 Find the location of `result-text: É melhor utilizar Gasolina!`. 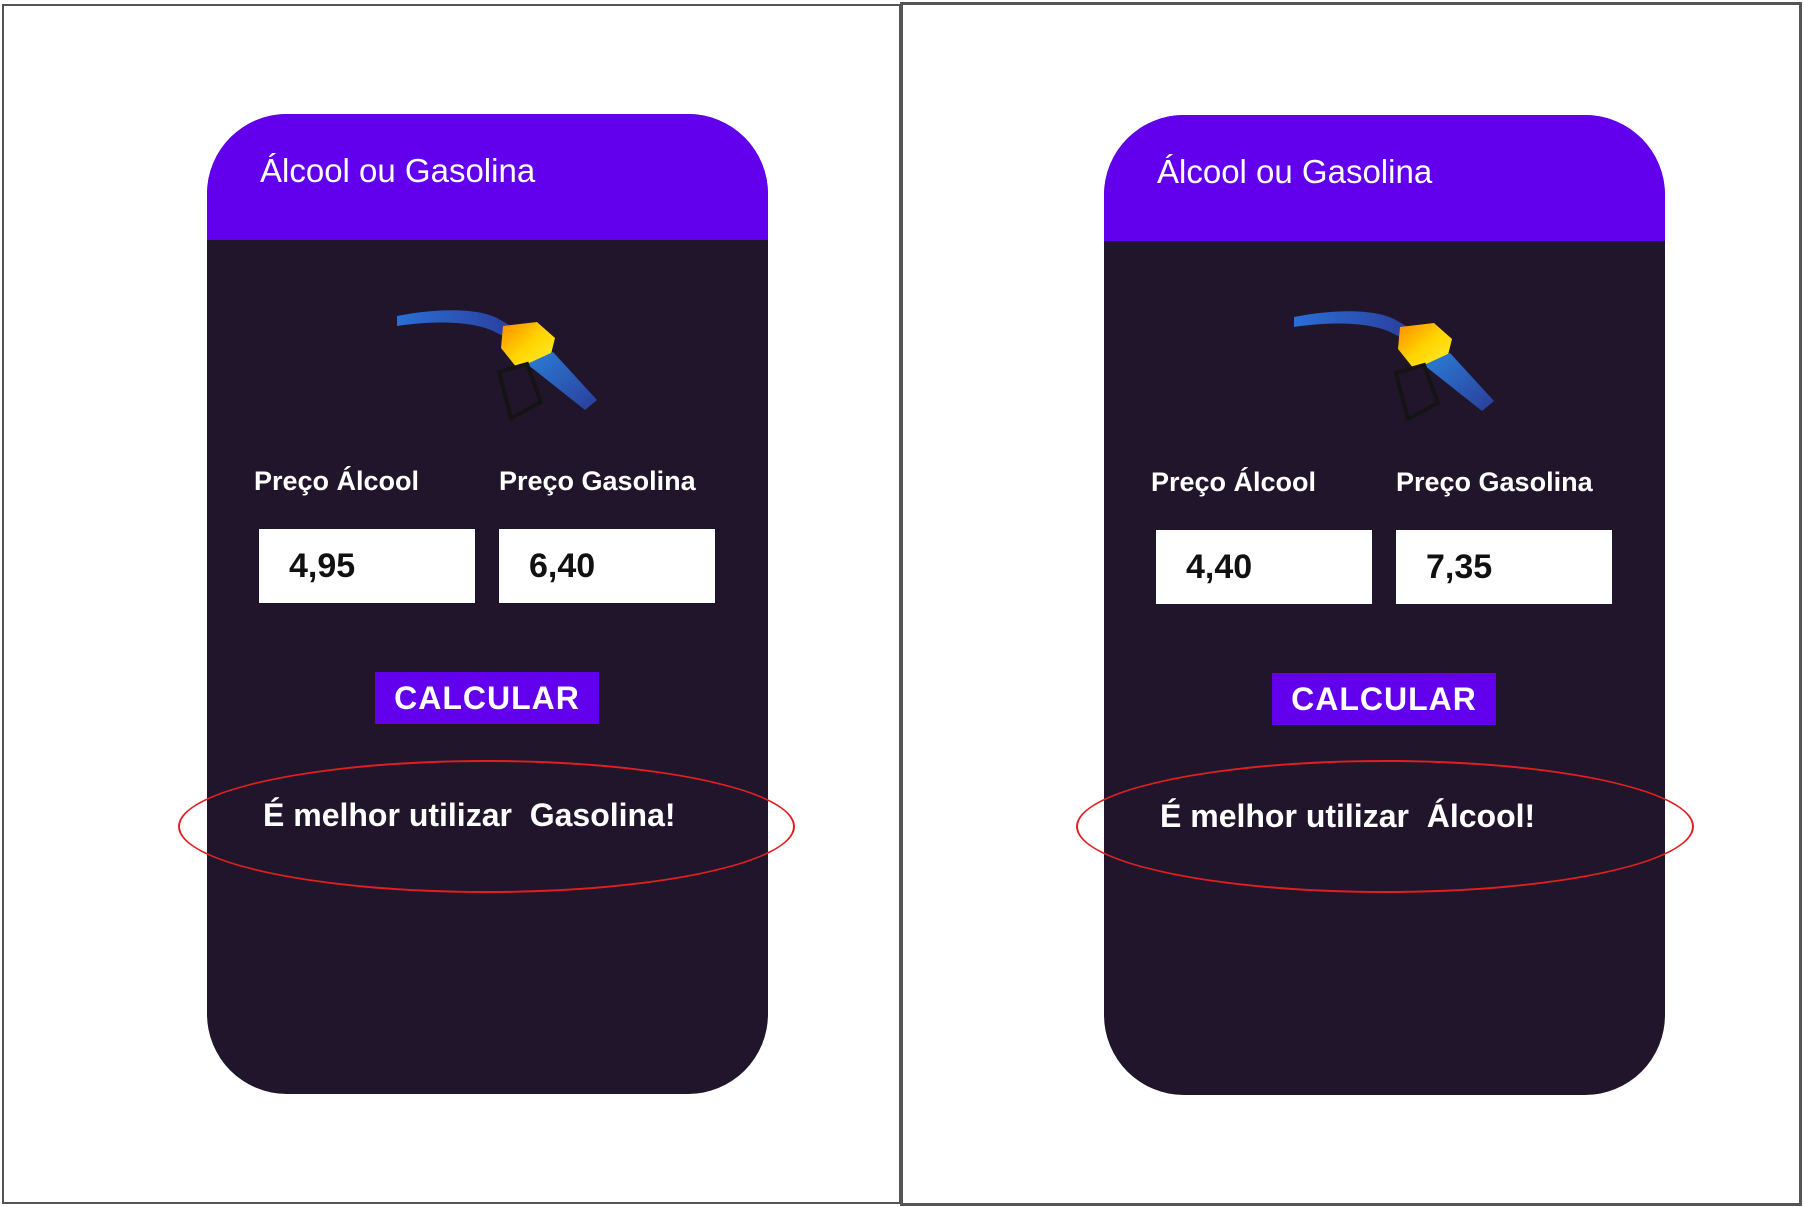

result-text: É melhor utilizar Gasolina! is located at coordinates (469, 815).